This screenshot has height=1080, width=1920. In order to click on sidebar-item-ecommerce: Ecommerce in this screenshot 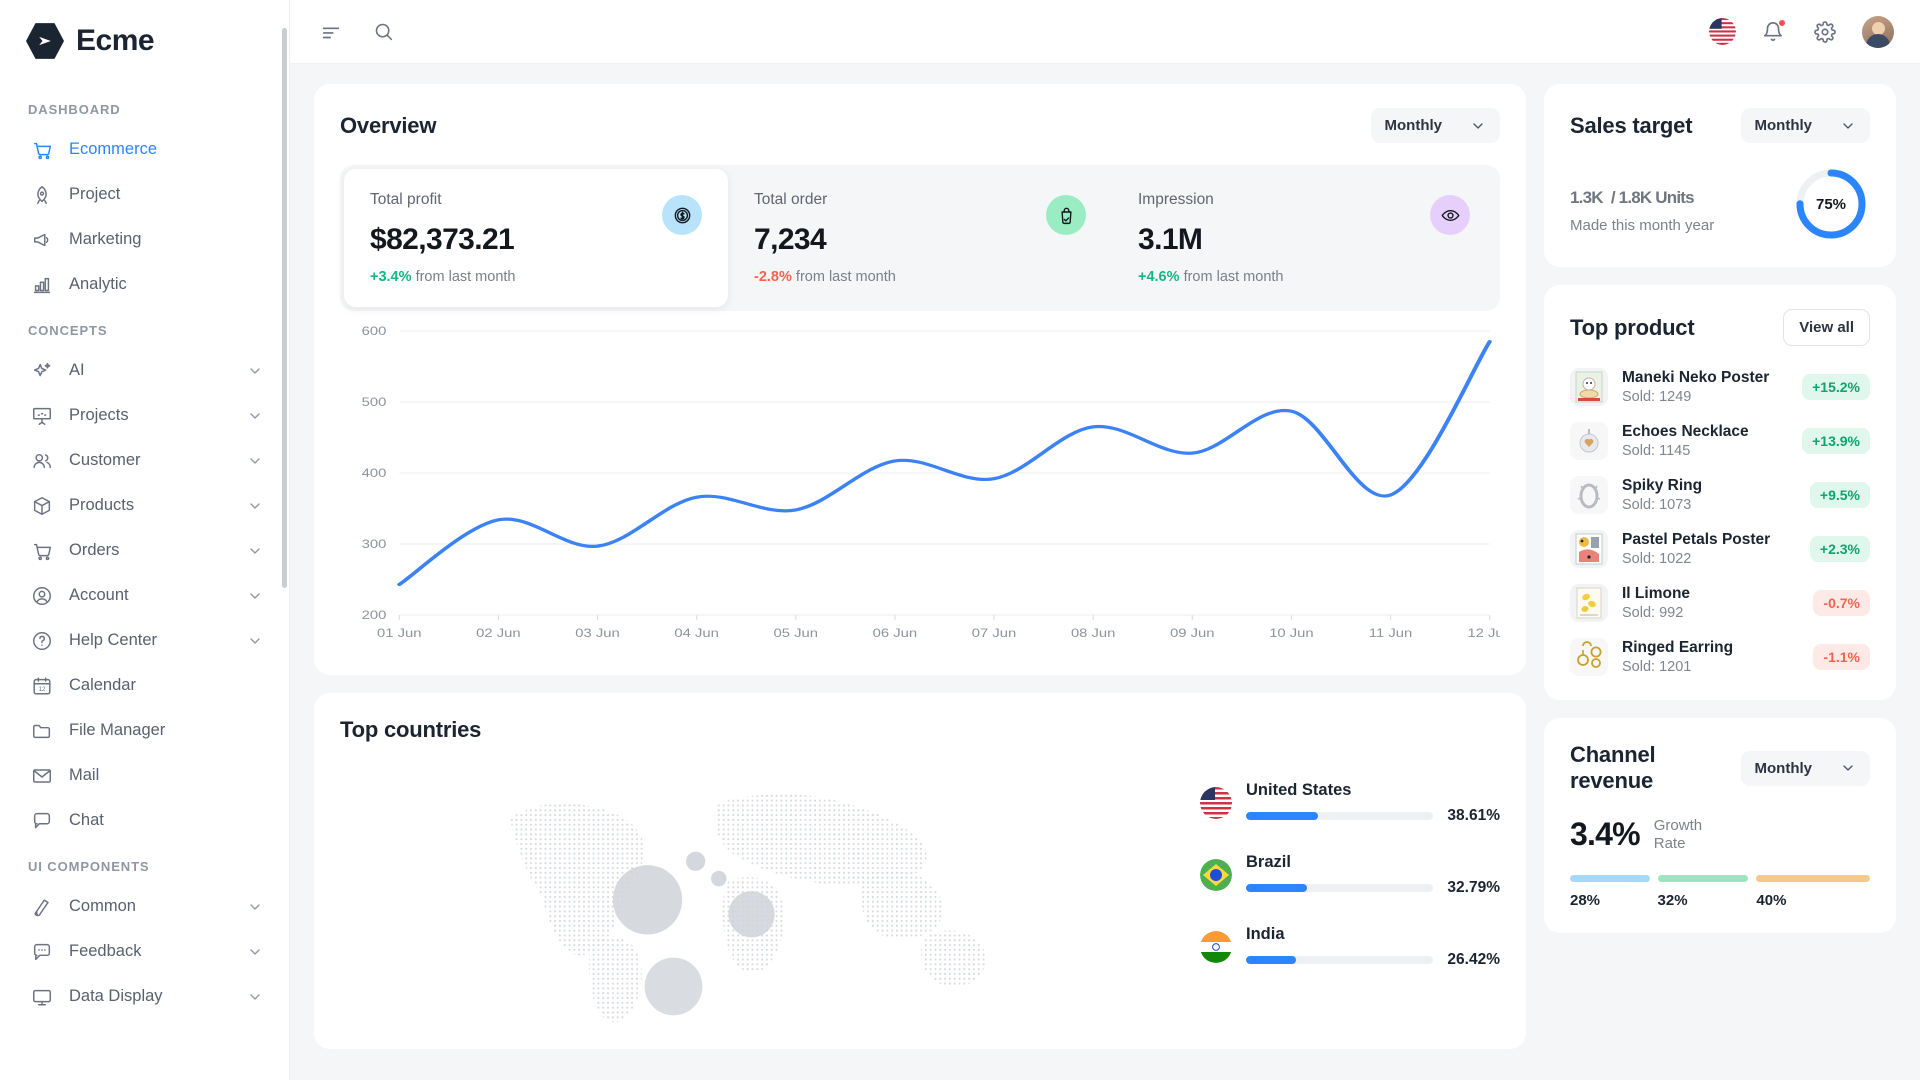, I will do `click(144, 149)`.